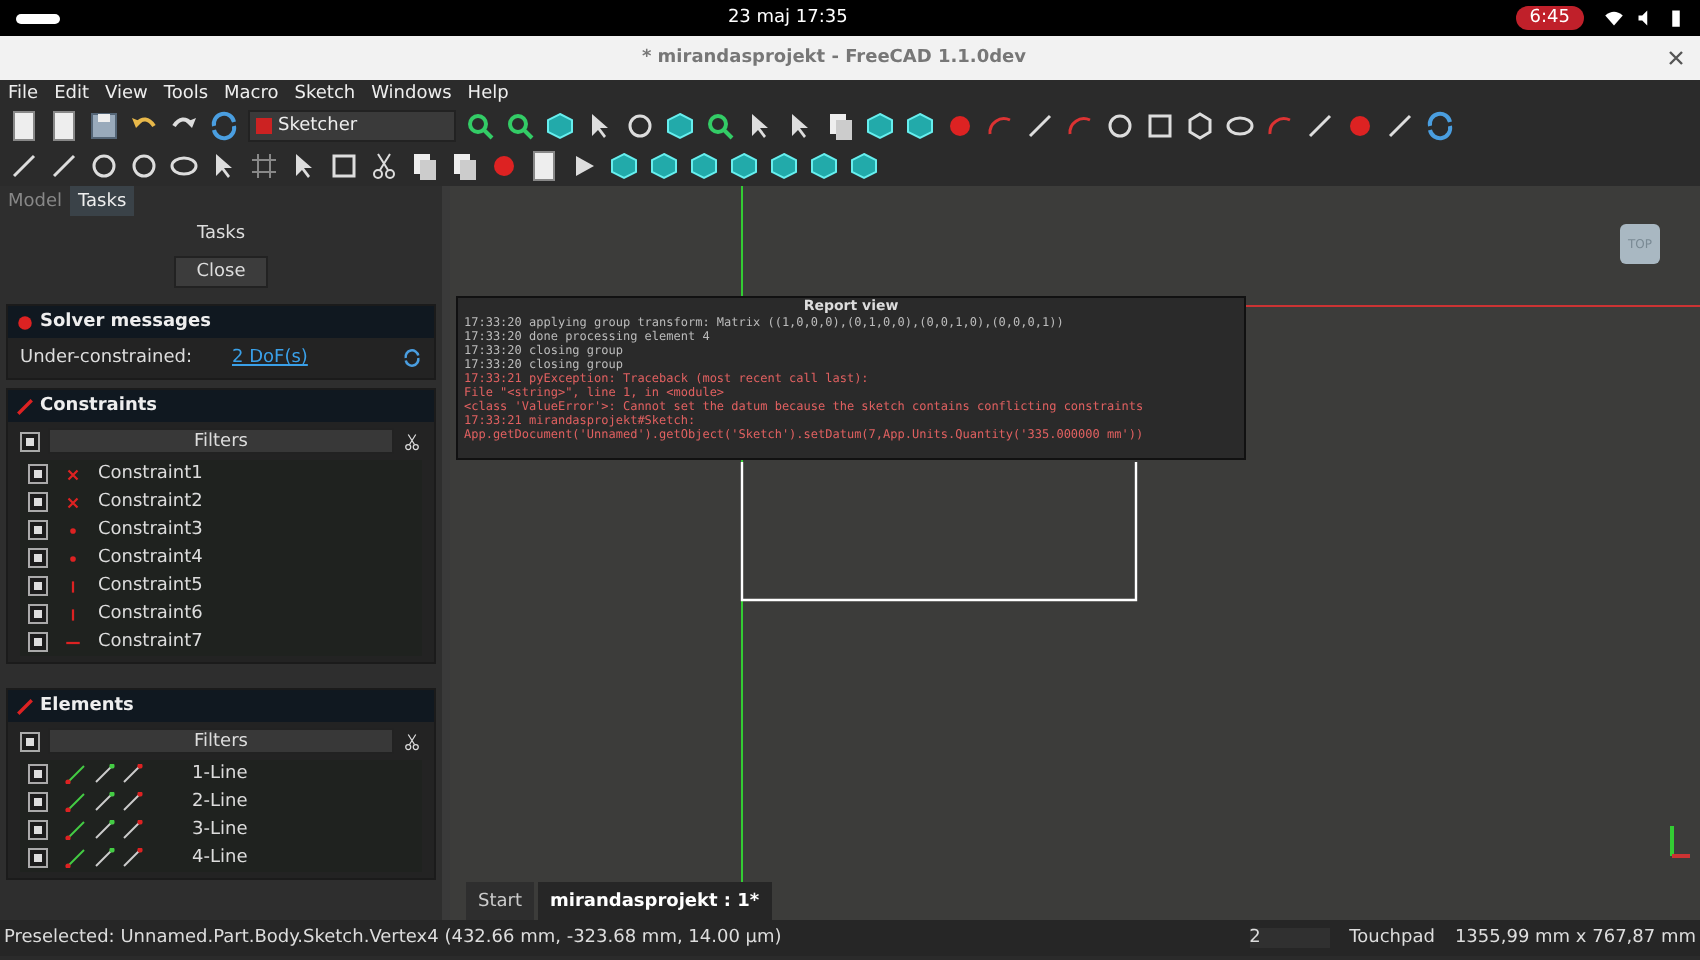 This screenshot has width=1700, height=960. Describe the element at coordinates (500, 901) in the screenshot. I see `document-tab: Start` at that location.